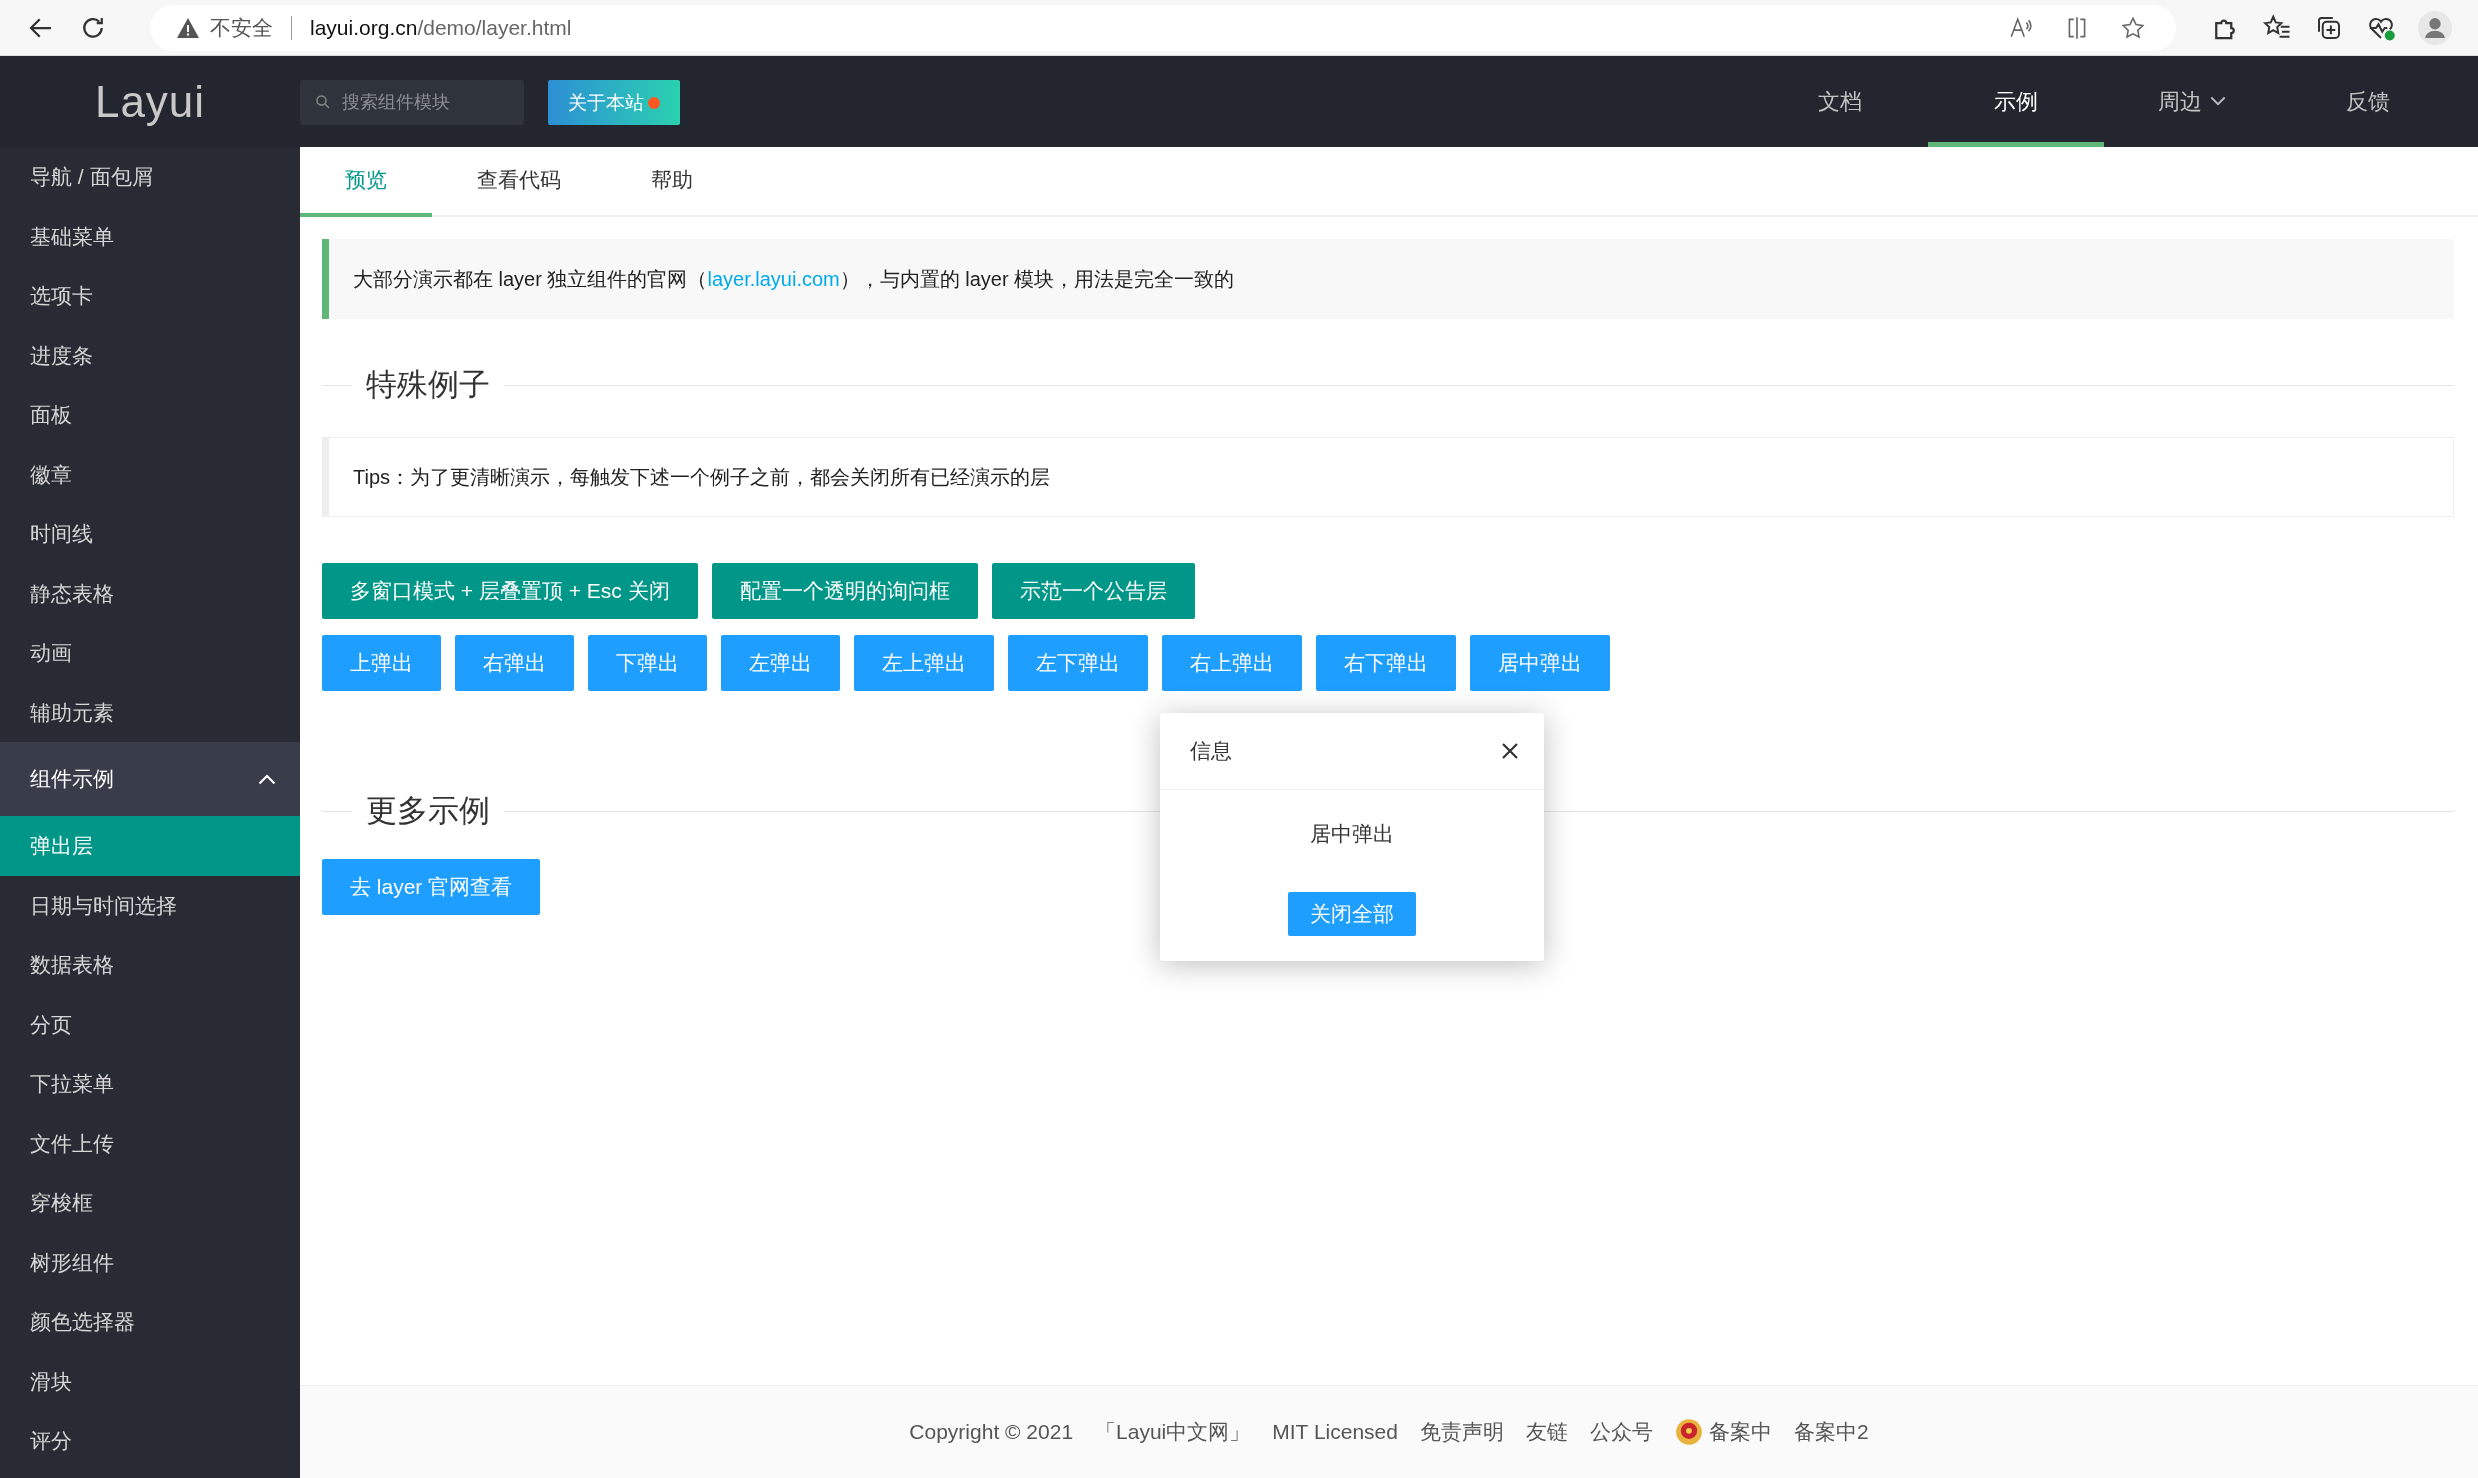 The image size is (2478, 1478). What do you see at coordinates (150, 1441) in the screenshot?
I see `sidebar-item: 评分` at bounding box center [150, 1441].